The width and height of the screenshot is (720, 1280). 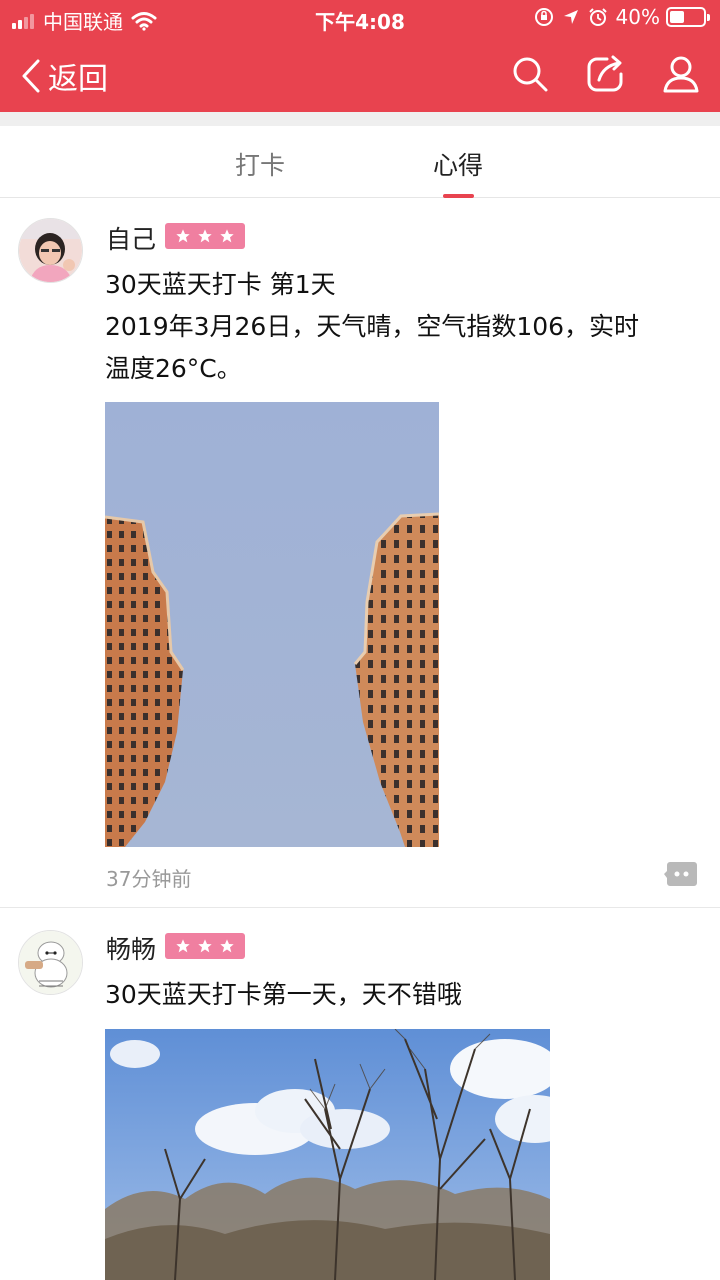 I want to click on tab-bar: 打卡 心得, so click(x=360, y=162).